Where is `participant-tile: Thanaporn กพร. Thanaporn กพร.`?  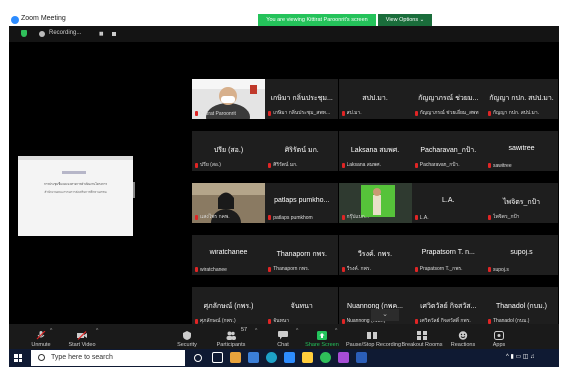
participant-tile: Thanaporn กพร. Thanaporn กพร. is located at coordinates (302, 255).